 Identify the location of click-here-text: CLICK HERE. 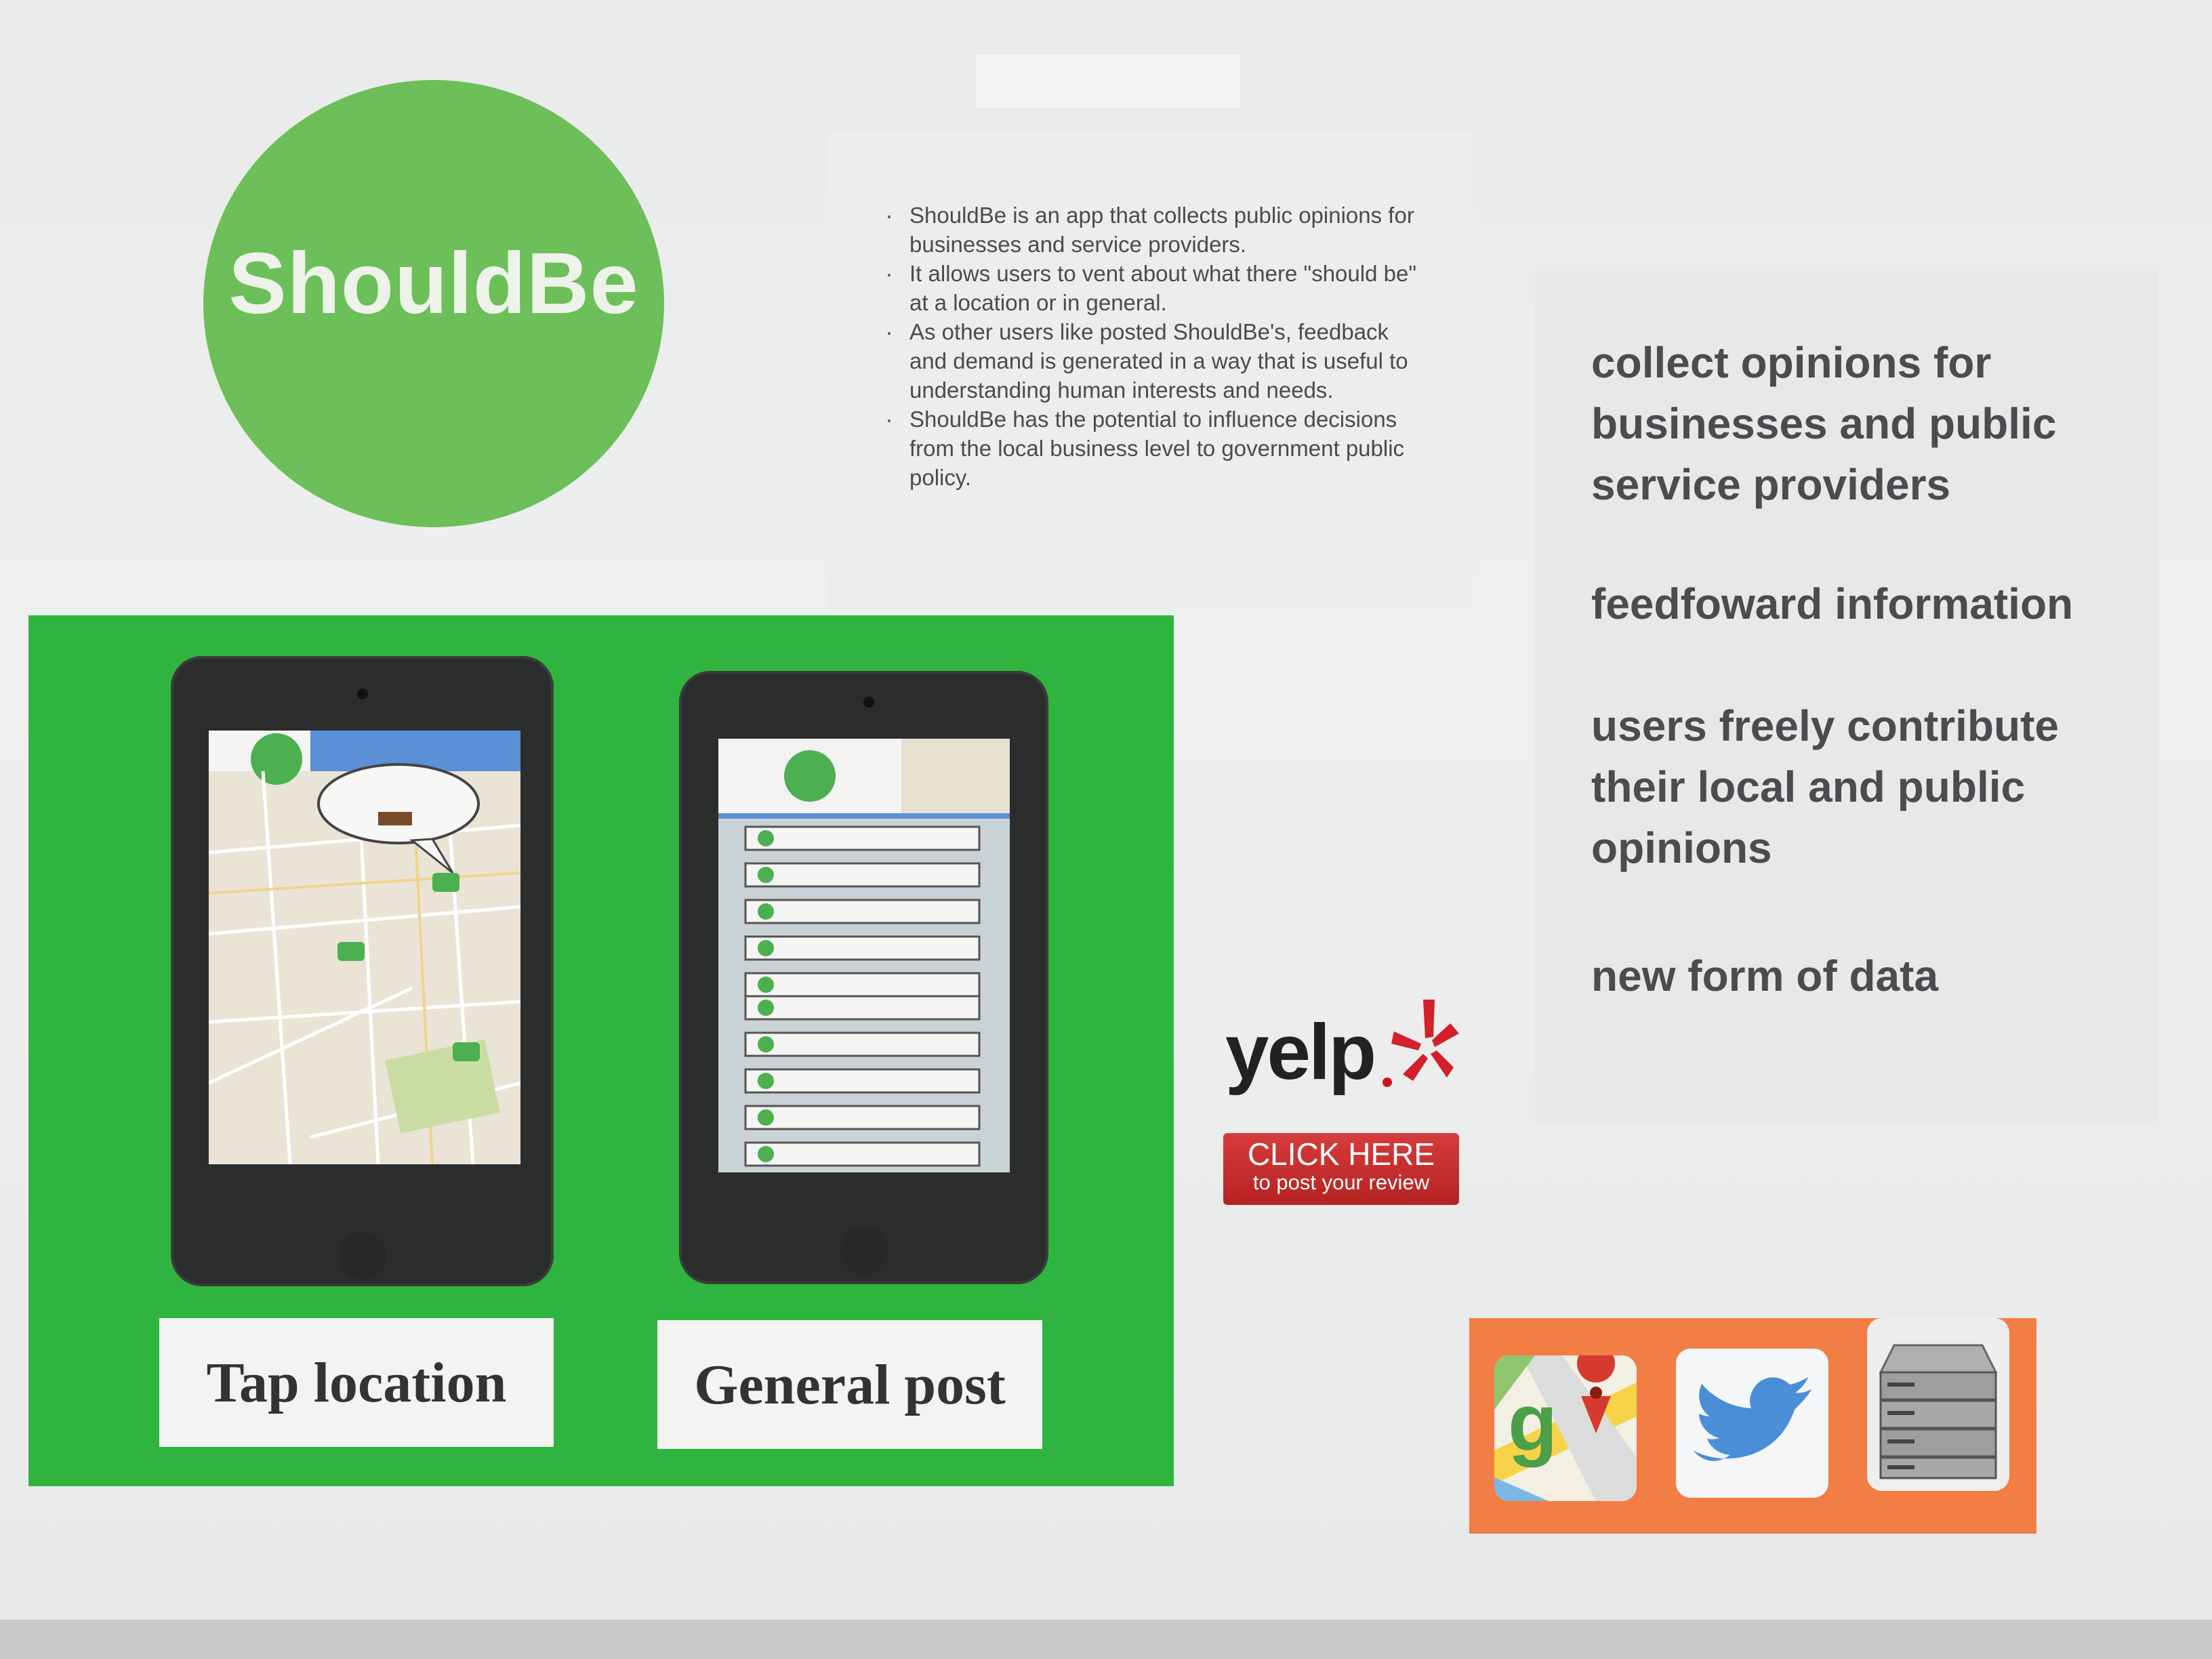
(1341, 1154).